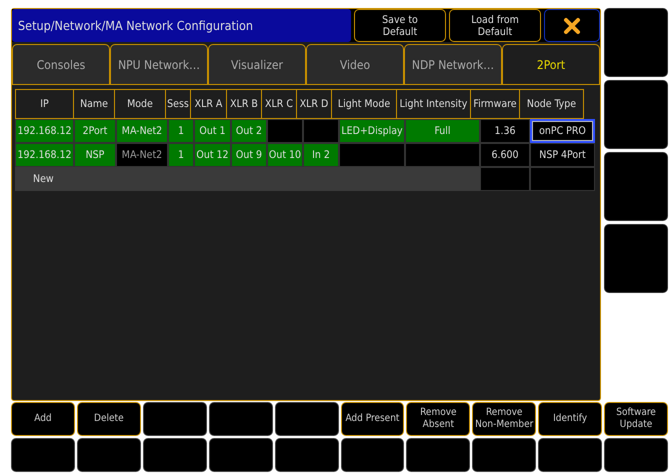 This screenshot has height=473, width=672. Describe the element at coordinates (95, 155) in the screenshot. I see `table-cell: NSP` at that location.